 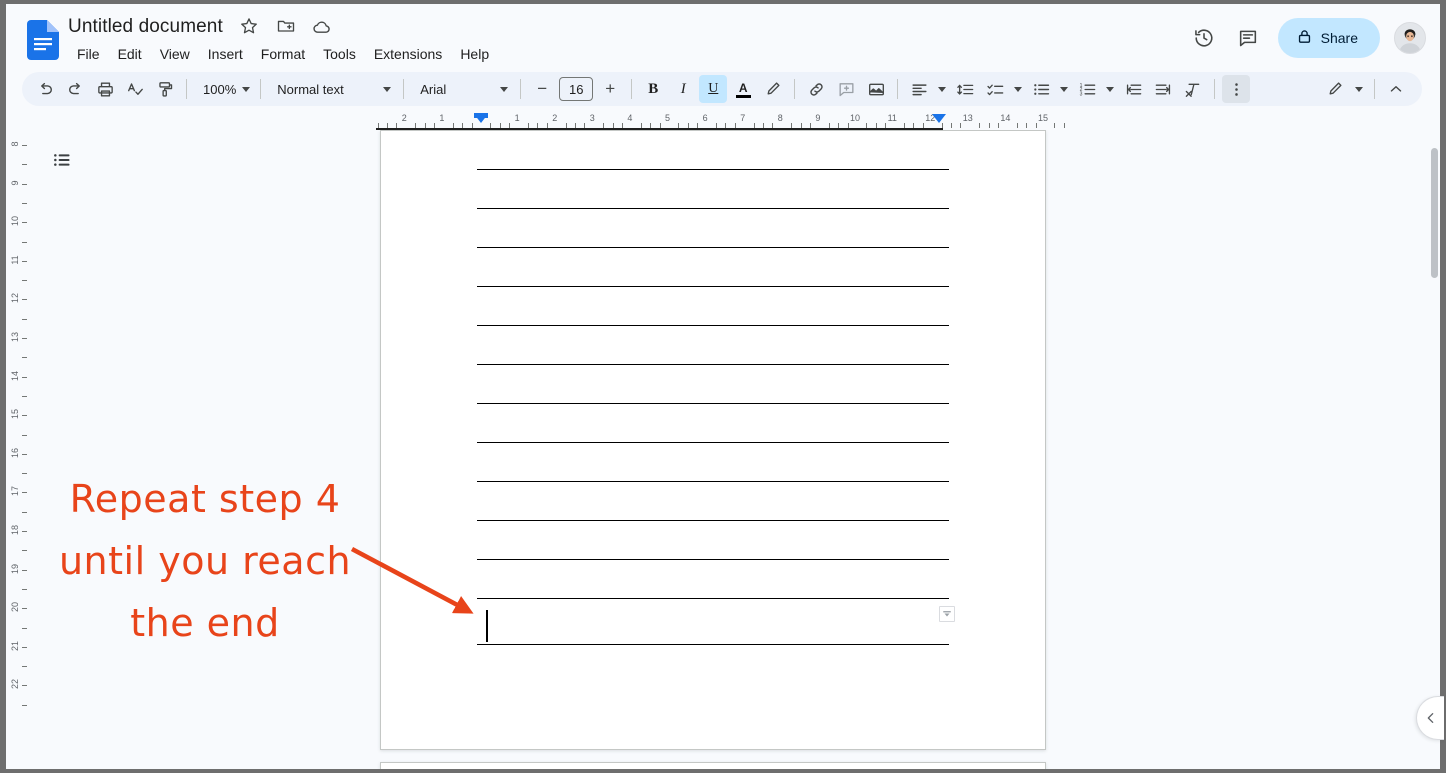 I want to click on bulleted-list-icon, so click(x=1041, y=89).